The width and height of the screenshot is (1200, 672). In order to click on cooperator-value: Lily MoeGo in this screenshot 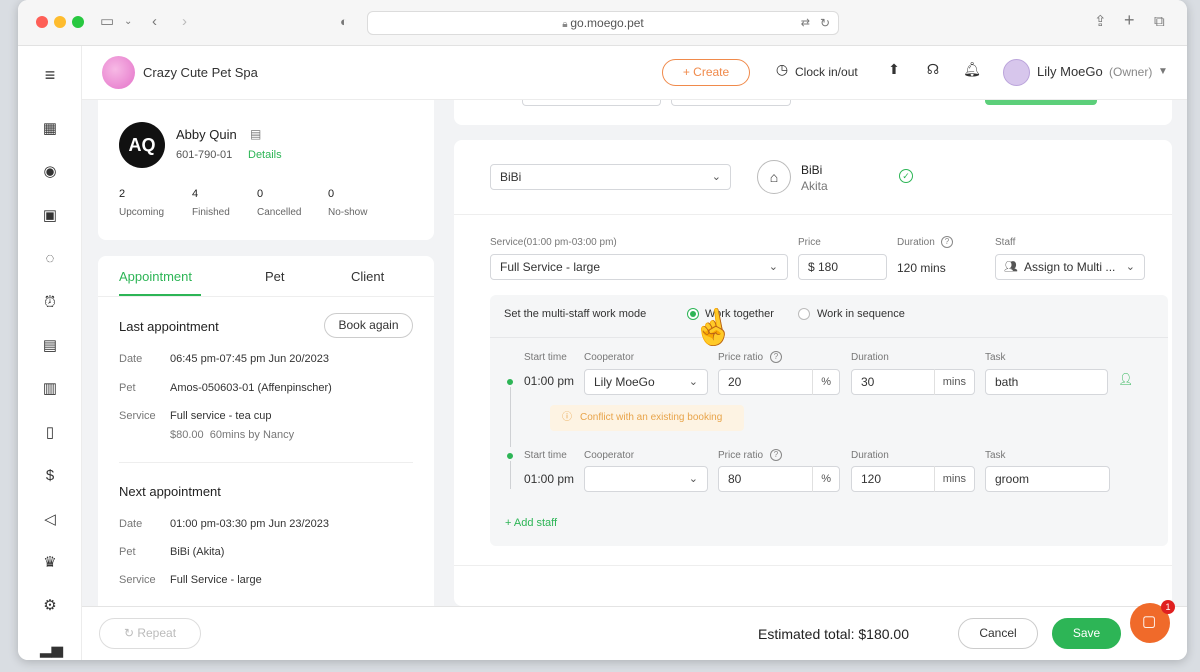, I will do `click(624, 382)`.